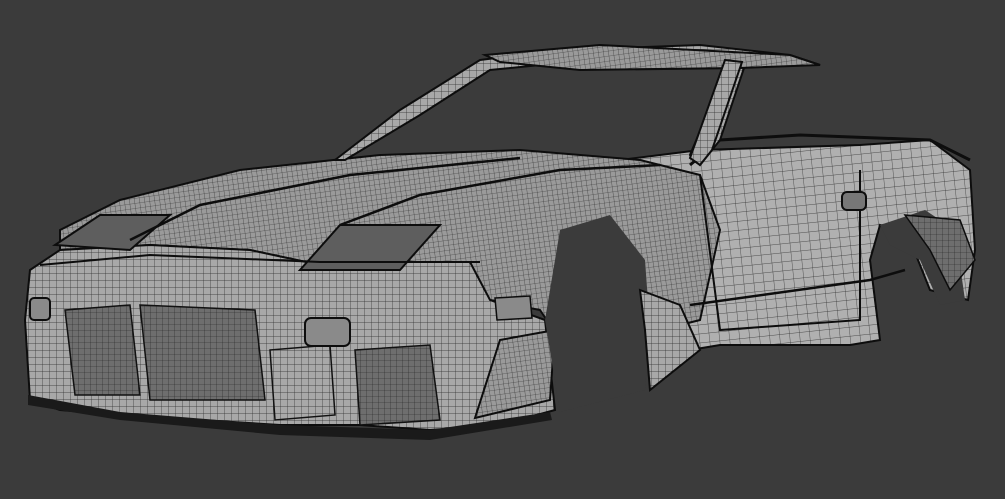  Describe the element at coordinates (102, 350) in the screenshot. I see `left-intake` at that location.